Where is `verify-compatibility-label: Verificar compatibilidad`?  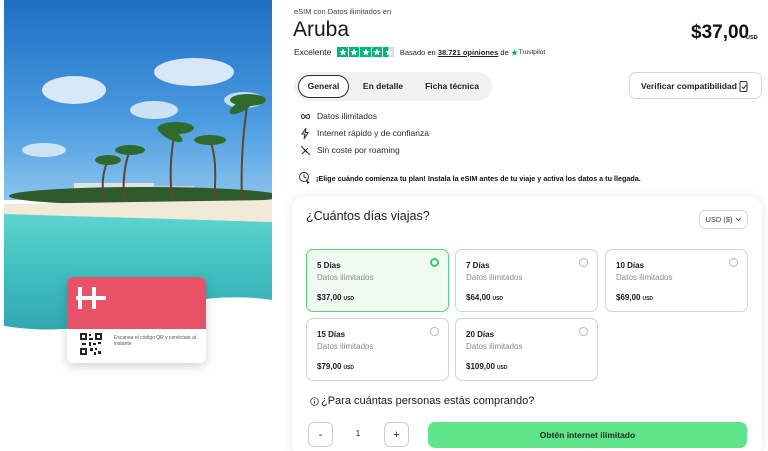 verify-compatibility-label: Verificar compatibilidad is located at coordinates (689, 85).